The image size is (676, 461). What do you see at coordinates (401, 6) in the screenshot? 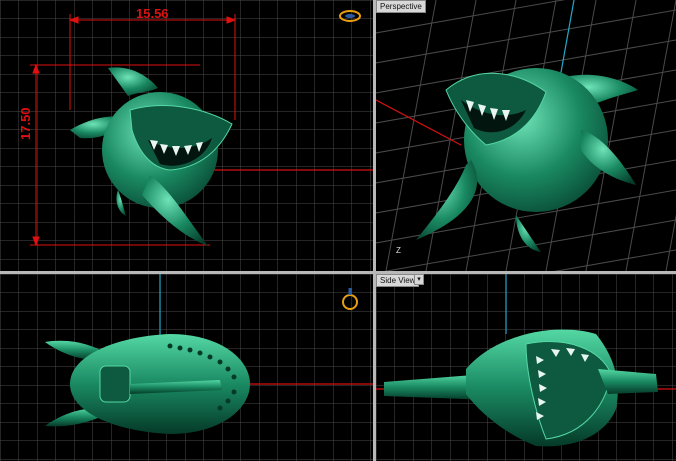
I see `perspective-label: Perspective` at bounding box center [401, 6].